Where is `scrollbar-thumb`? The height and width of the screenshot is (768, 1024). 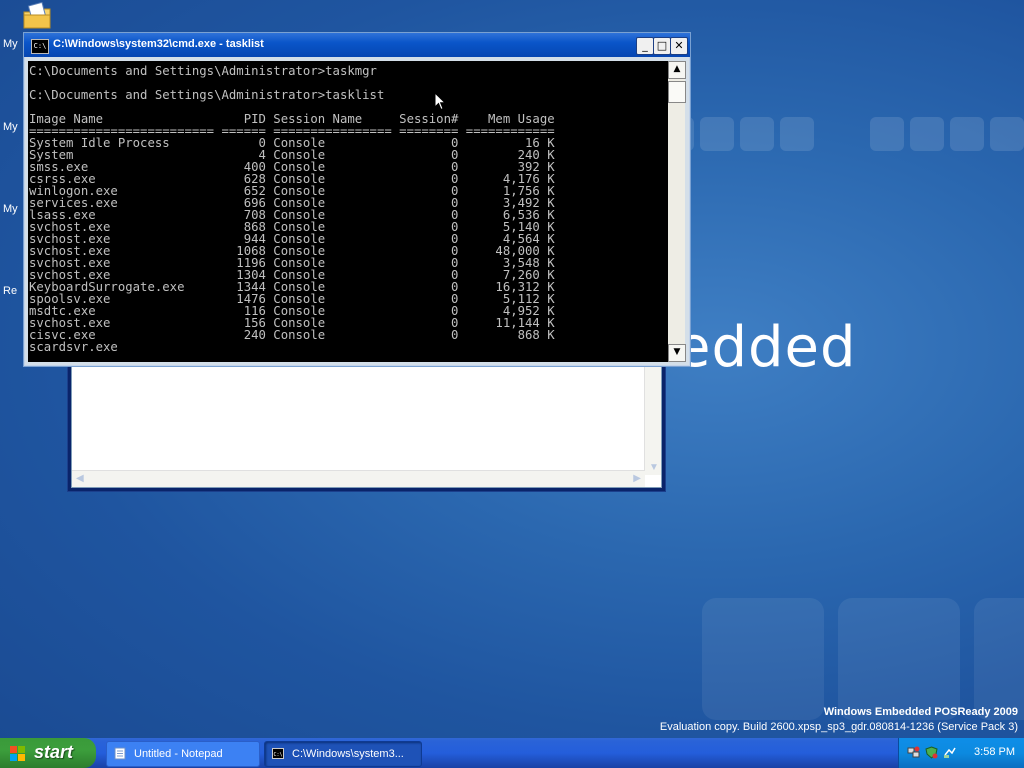
scrollbar-thumb is located at coordinates (677, 92).